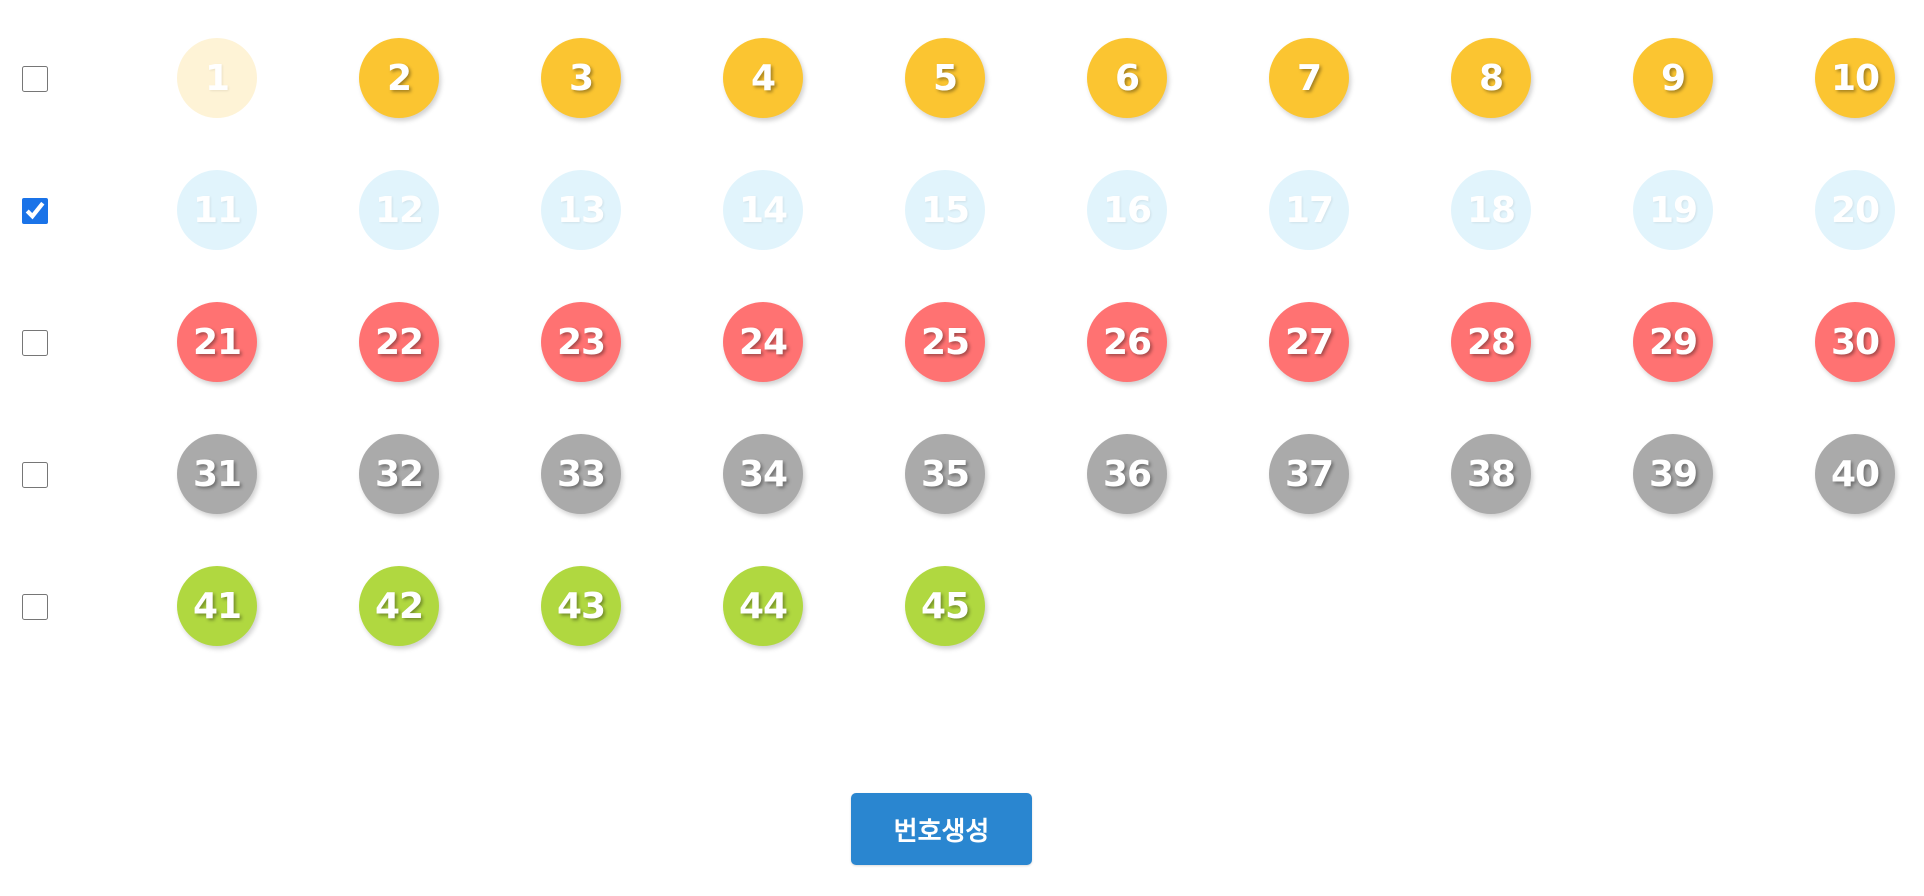  I want to click on lotto-ball: 8, so click(1491, 78).